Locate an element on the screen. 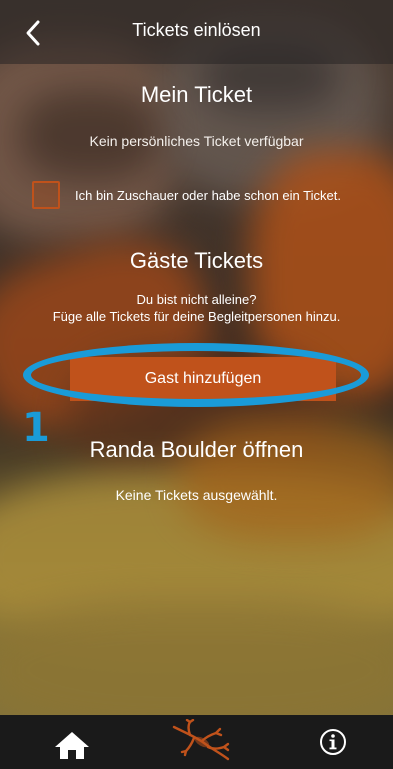 The width and height of the screenshot is (393, 769). info-icon is located at coordinates (333, 742).